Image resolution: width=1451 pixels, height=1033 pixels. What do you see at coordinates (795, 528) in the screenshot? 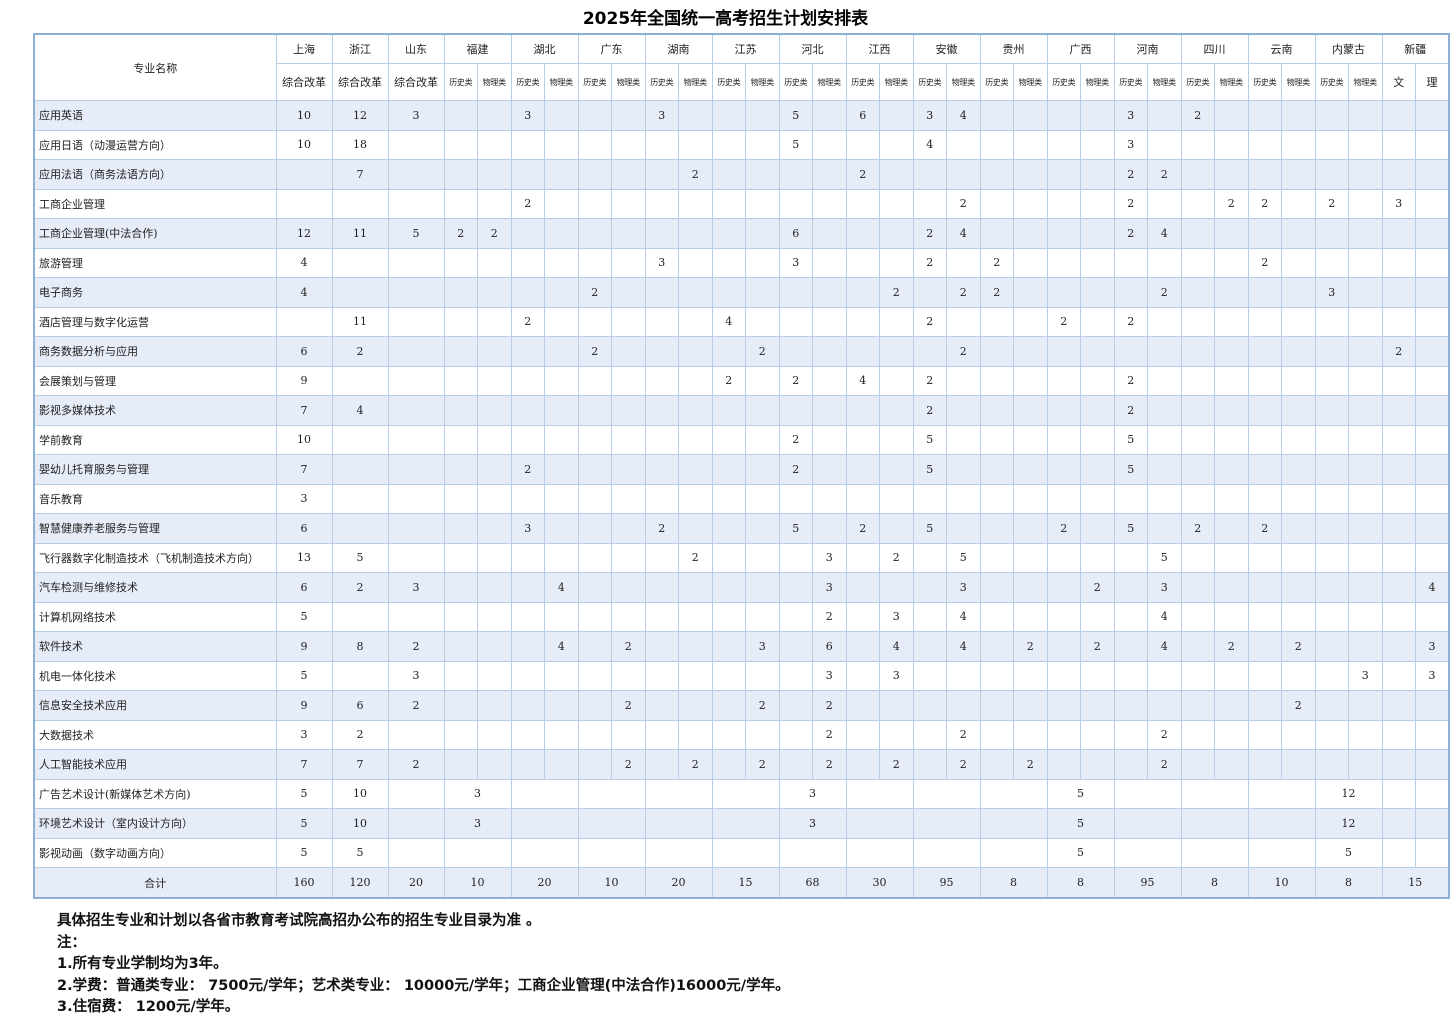
I see `plan-count-cell: 5` at bounding box center [795, 528].